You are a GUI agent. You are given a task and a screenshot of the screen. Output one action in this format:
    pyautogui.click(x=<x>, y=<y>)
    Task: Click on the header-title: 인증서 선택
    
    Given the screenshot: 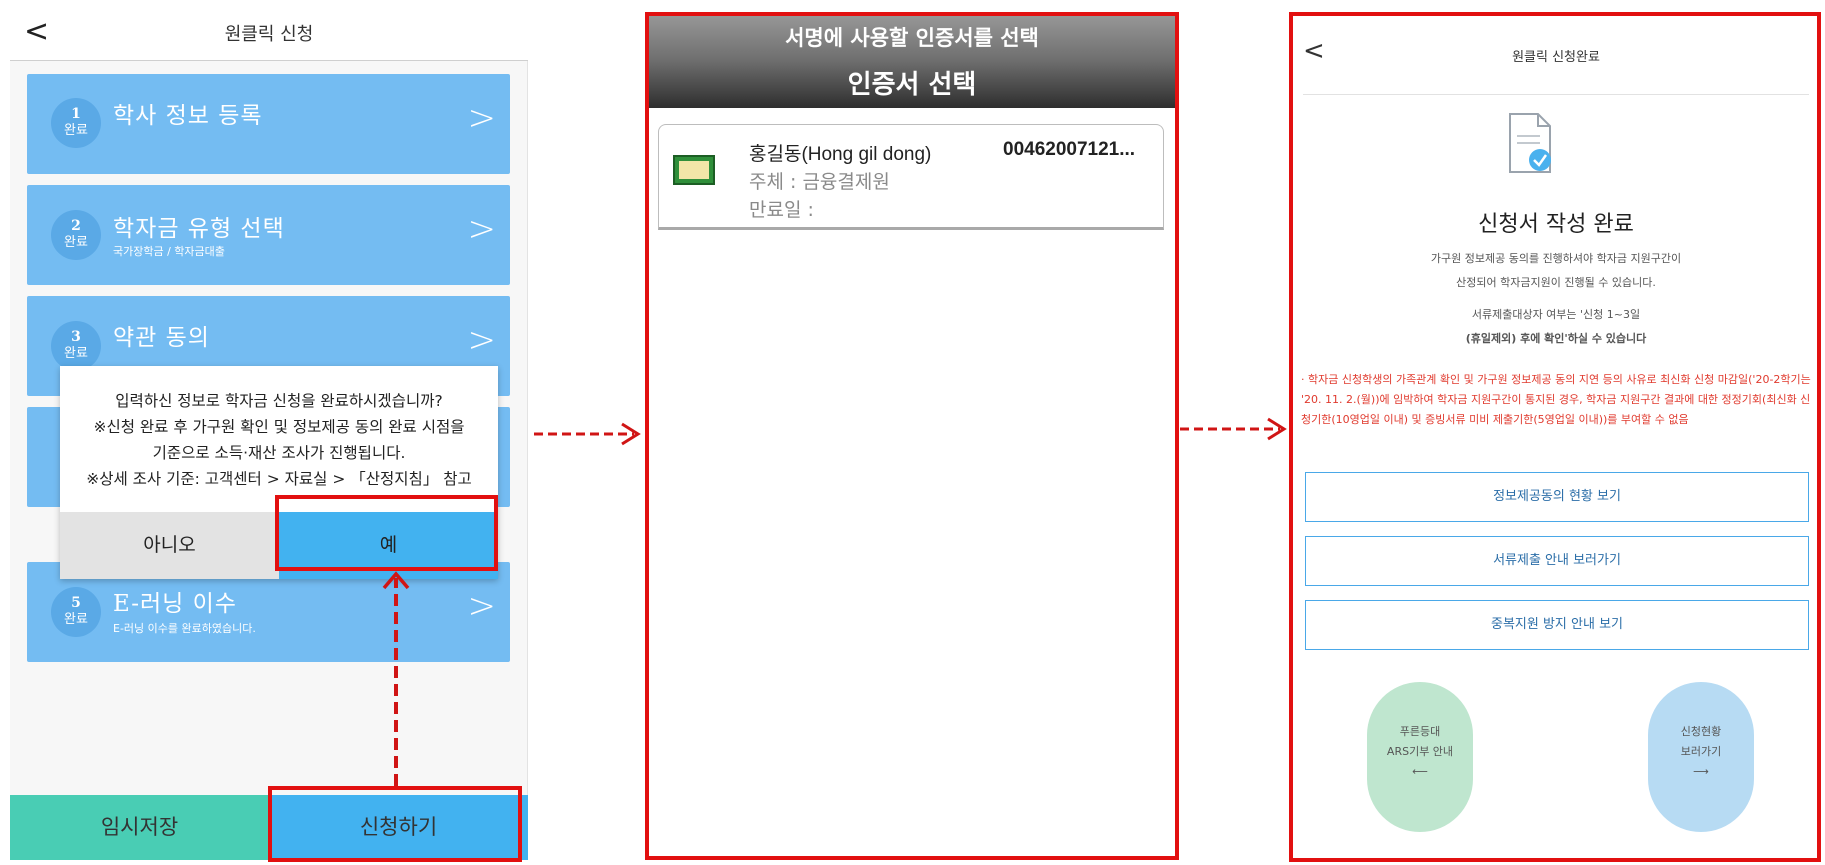 What is the action you would take?
    pyautogui.click(x=912, y=85)
    